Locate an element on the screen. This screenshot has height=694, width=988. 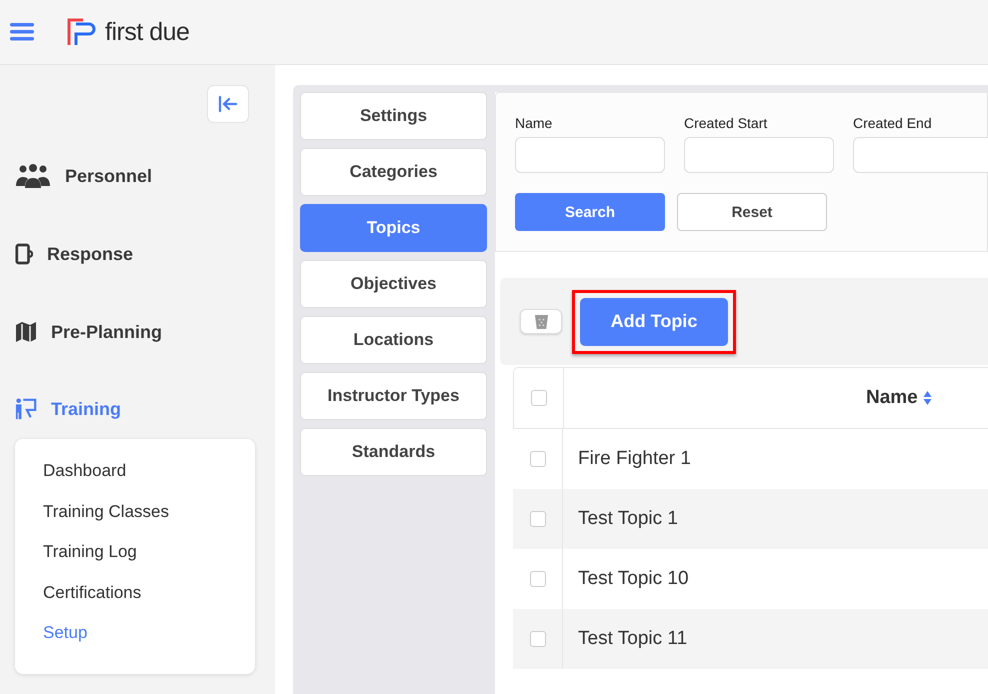
table-cell: Test Topic 11 is located at coordinates (633, 639).